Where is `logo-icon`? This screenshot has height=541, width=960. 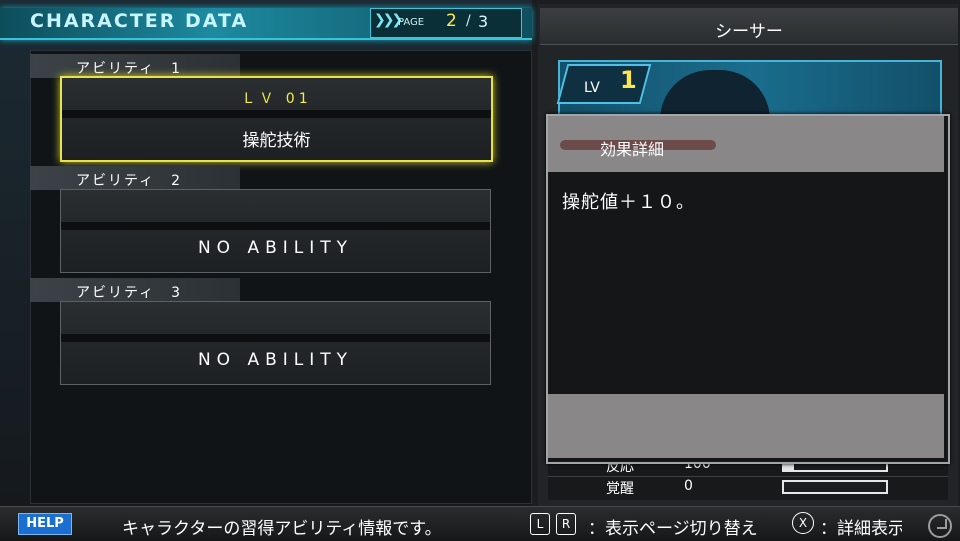 logo-icon is located at coordinates (940, 526).